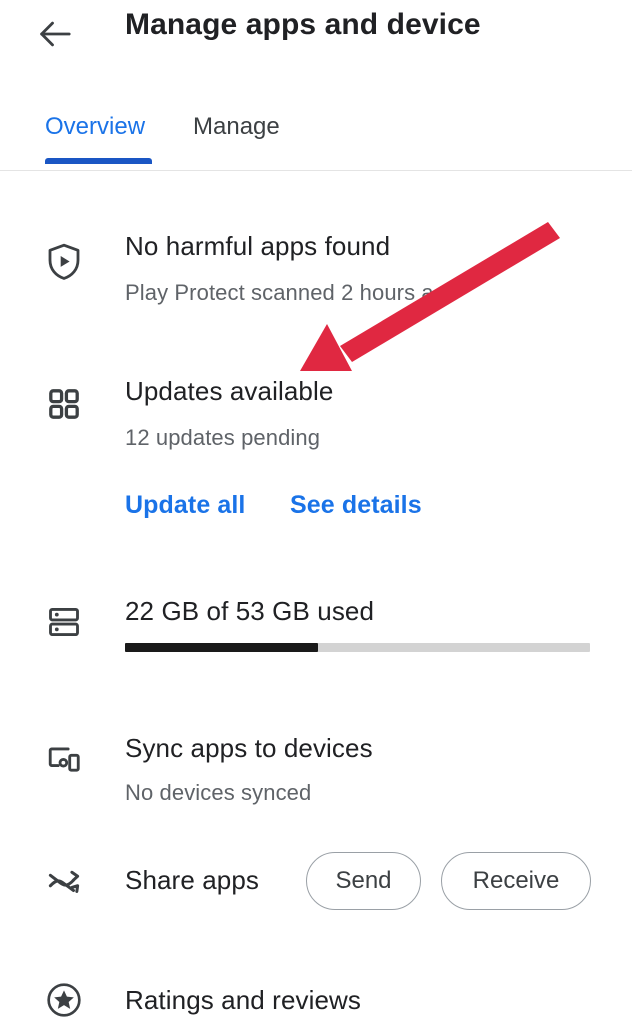  What do you see at coordinates (221, 647) in the screenshot?
I see `storage-progress-fill` at bounding box center [221, 647].